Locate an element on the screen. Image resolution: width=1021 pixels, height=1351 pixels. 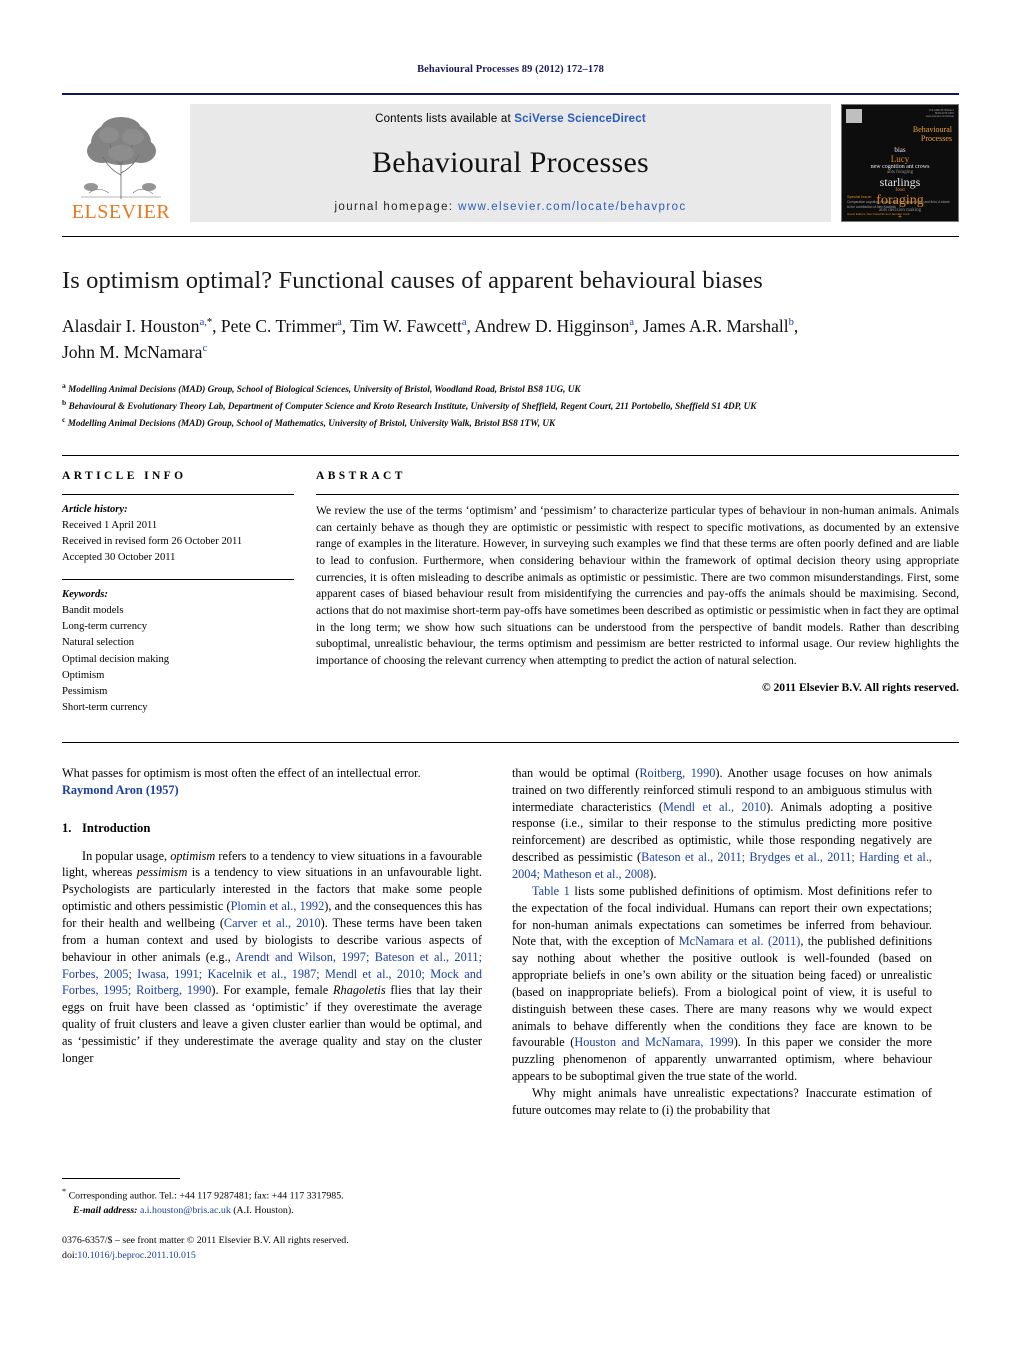
citation-houston-mcnamara-1999: Houston and McNamara, 1999 is located at coordinates (653, 1042).